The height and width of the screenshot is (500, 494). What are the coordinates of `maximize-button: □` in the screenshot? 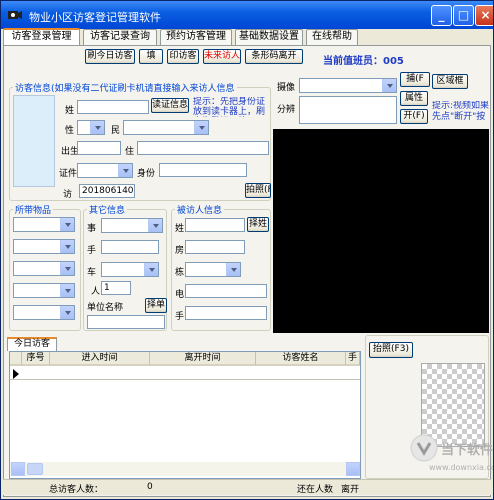 It's located at (463, 15).